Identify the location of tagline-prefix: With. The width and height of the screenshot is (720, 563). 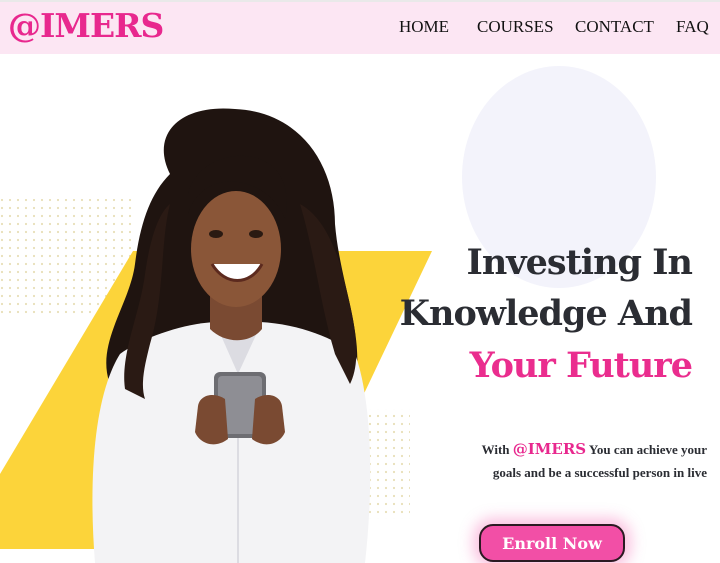
(495, 449).